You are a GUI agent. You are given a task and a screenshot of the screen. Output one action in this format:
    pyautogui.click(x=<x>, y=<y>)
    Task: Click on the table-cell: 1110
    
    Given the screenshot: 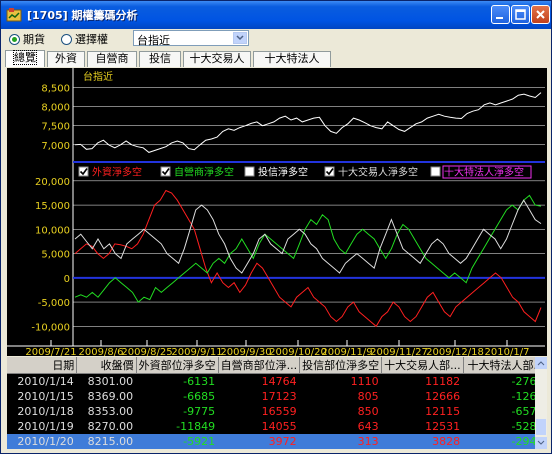 What is the action you would take?
    pyautogui.click(x=364, y=381)
    